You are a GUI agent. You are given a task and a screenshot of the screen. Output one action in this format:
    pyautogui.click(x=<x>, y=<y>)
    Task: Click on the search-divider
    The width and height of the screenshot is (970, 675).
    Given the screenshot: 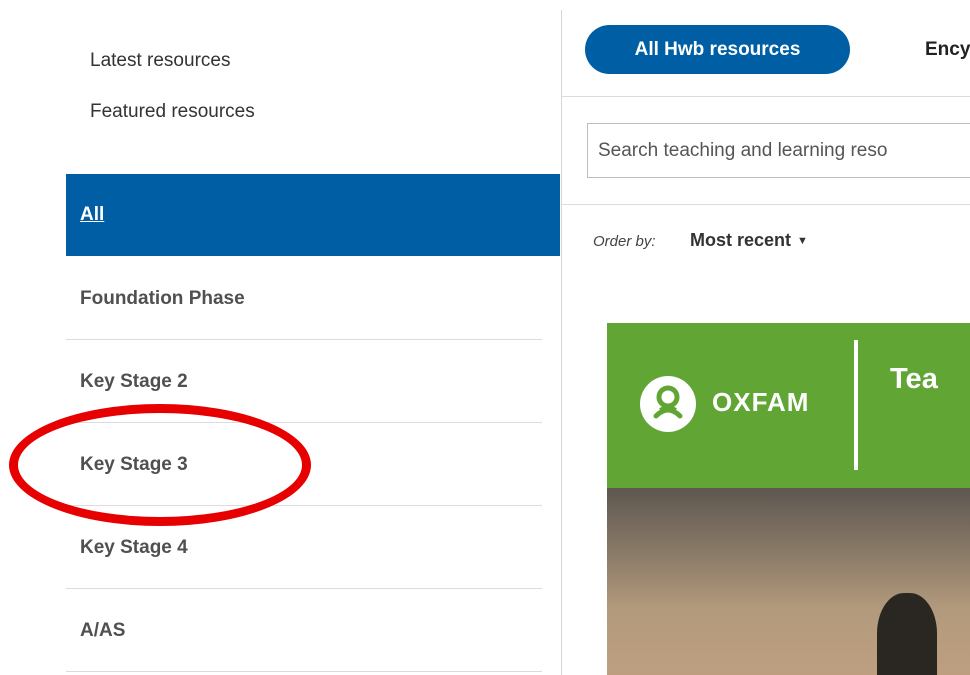 What is the action you would take?
    pyautogui.click(x=766, y=204)
    